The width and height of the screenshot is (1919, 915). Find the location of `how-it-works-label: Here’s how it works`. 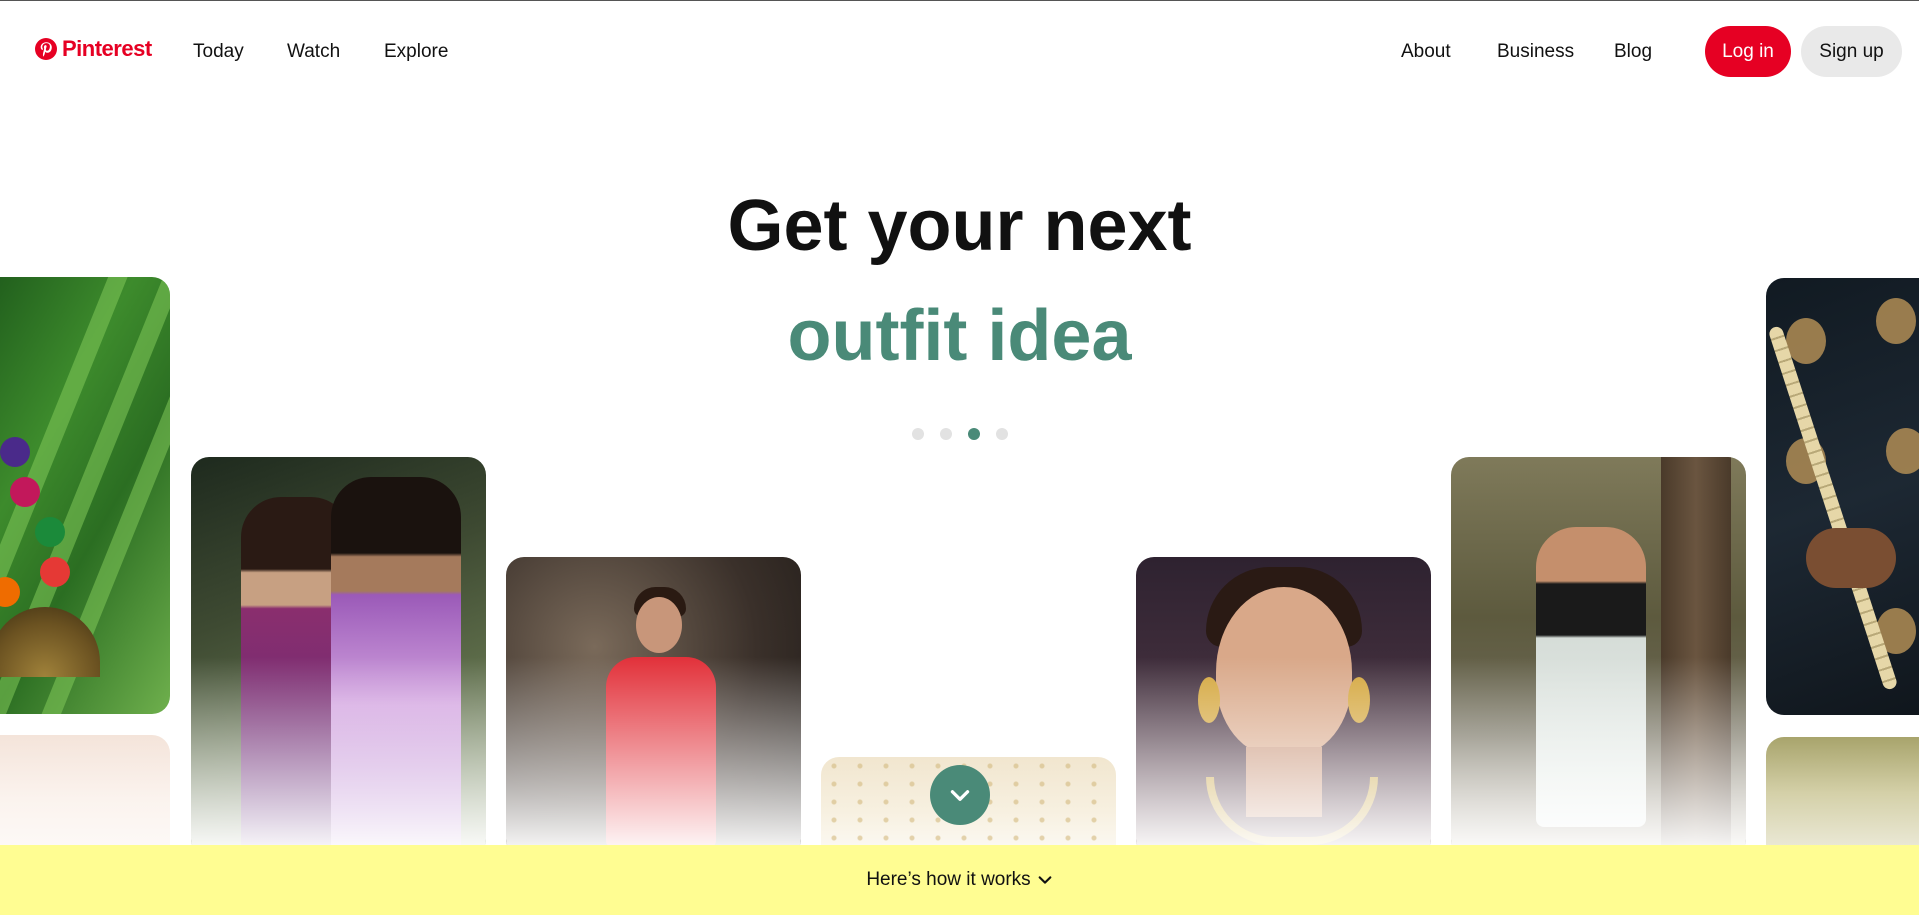

how-it-works-label: Here’s how it works is located at coordinates (948, 879).